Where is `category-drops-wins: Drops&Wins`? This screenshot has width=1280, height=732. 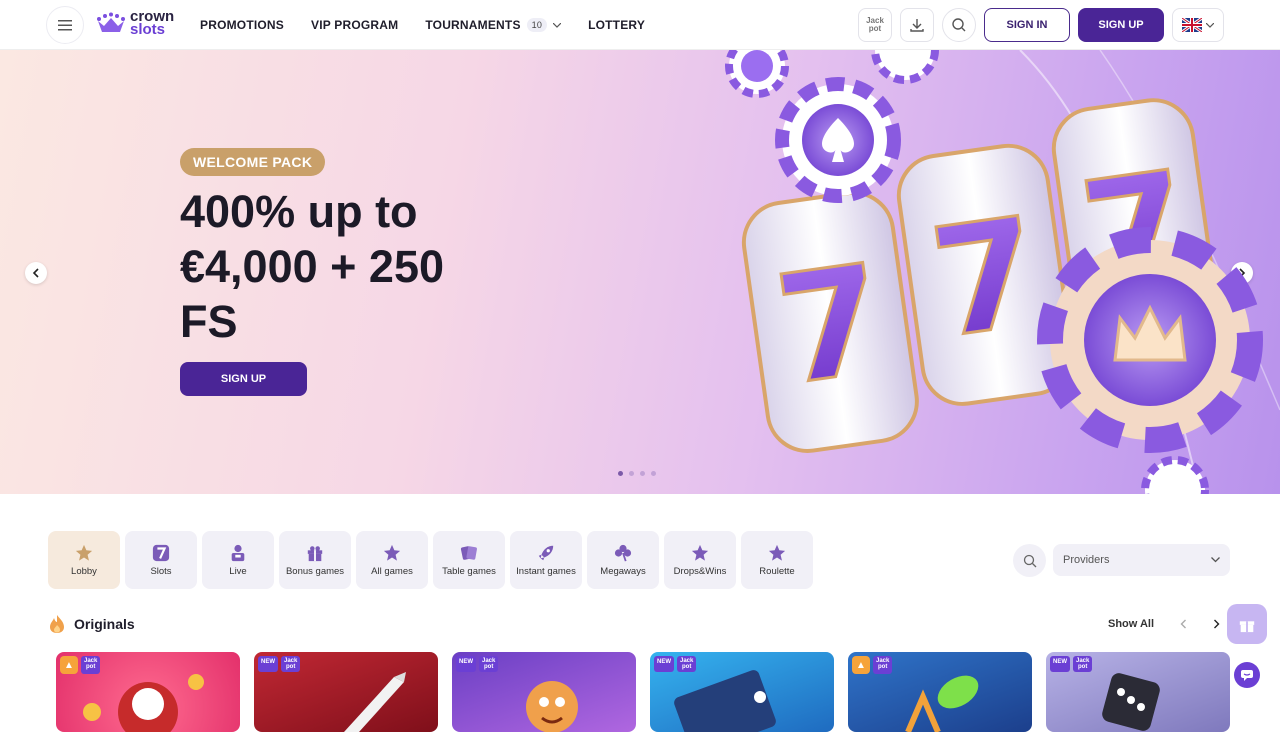 category-drops-wins: Drops&Wins is located at coordinates (700, 560).